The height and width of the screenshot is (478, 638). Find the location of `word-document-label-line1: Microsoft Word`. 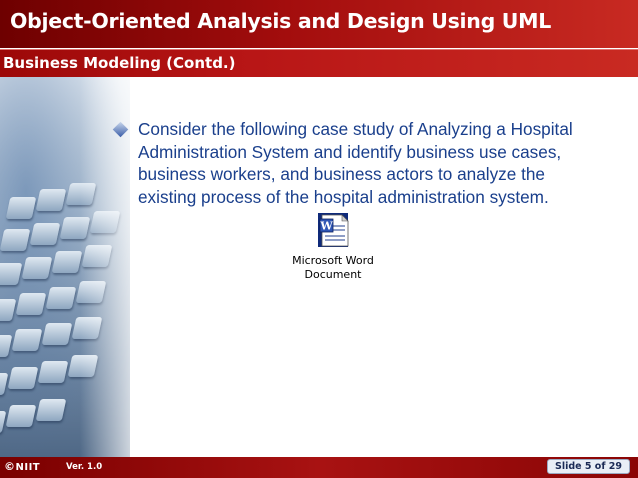

word-document-label-line1: Microsoft Word is located at coordinates (333, 260).